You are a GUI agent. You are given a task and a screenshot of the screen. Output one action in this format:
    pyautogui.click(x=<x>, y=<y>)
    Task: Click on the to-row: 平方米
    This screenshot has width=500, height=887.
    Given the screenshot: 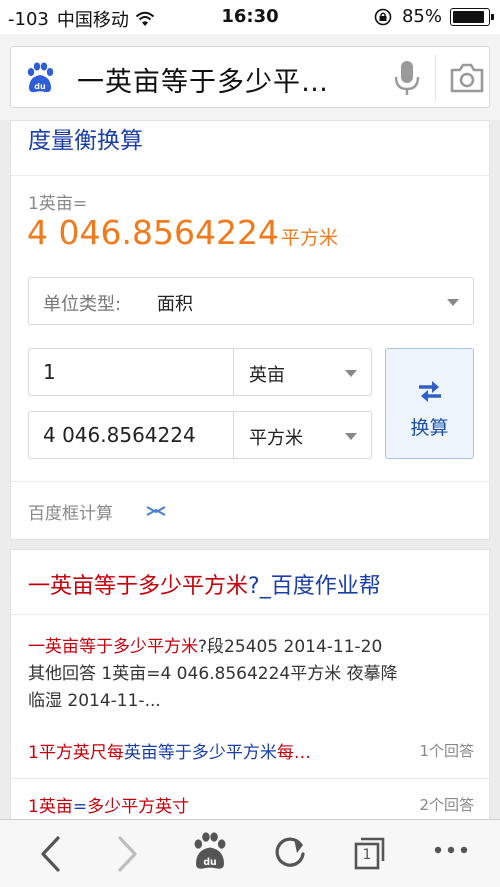 What is the action you would take?
    pyautogui.click(x=200, y=435)
    